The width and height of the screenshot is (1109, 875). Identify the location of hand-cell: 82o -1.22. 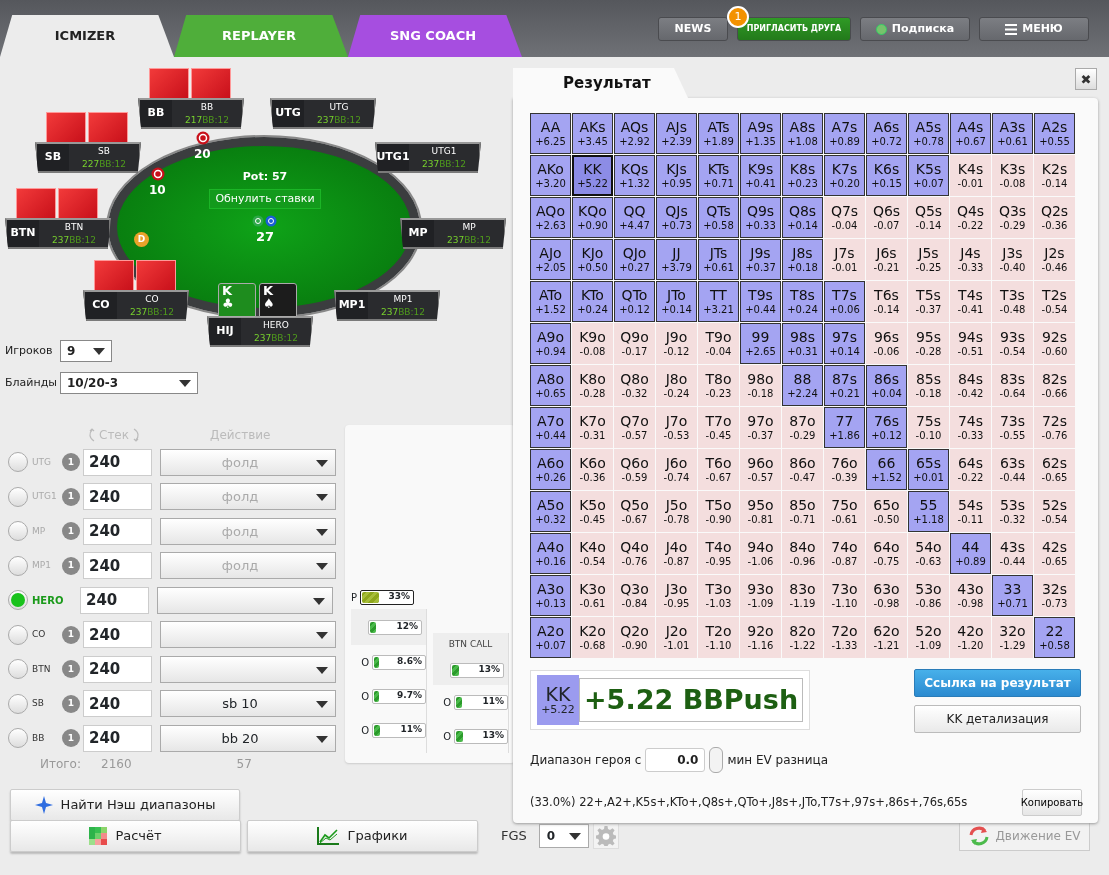
(802, 637).